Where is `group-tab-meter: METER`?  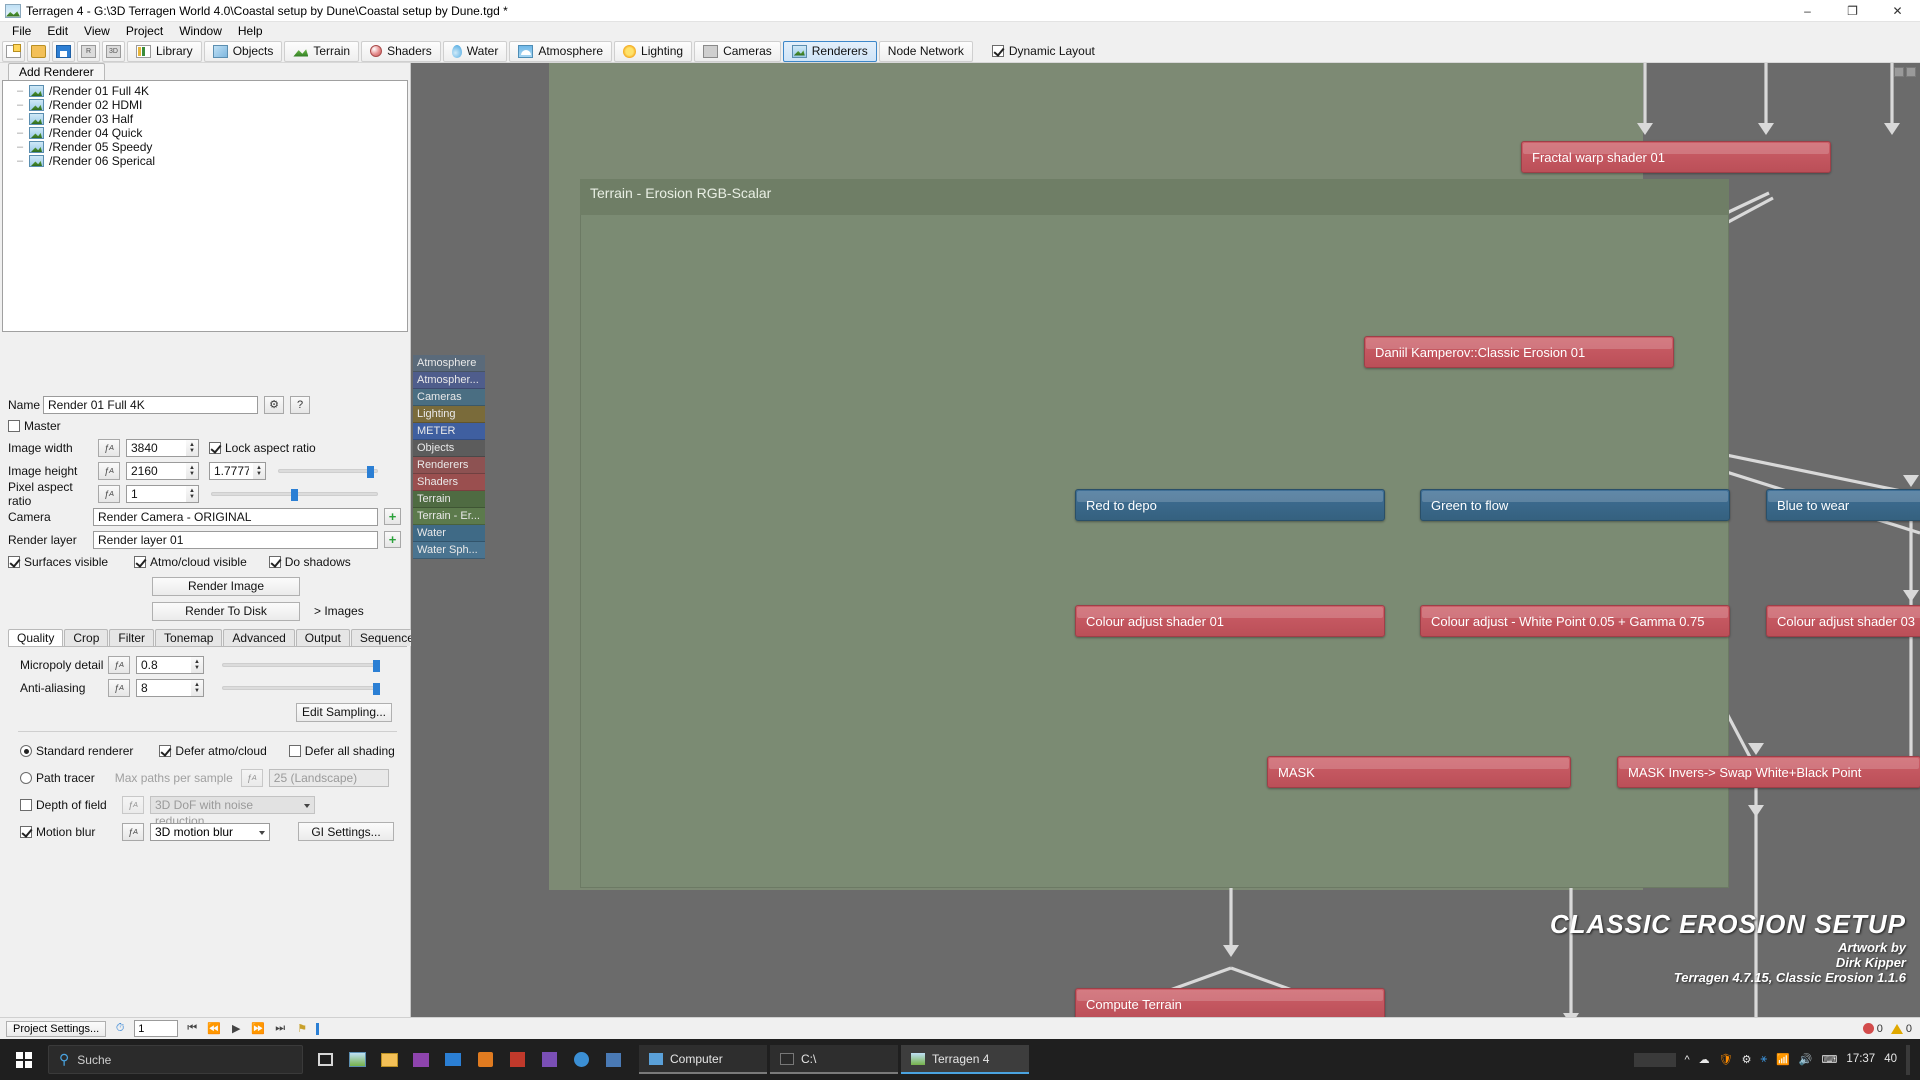 group-tab-meter: METER is located at coordinates (449, 431).